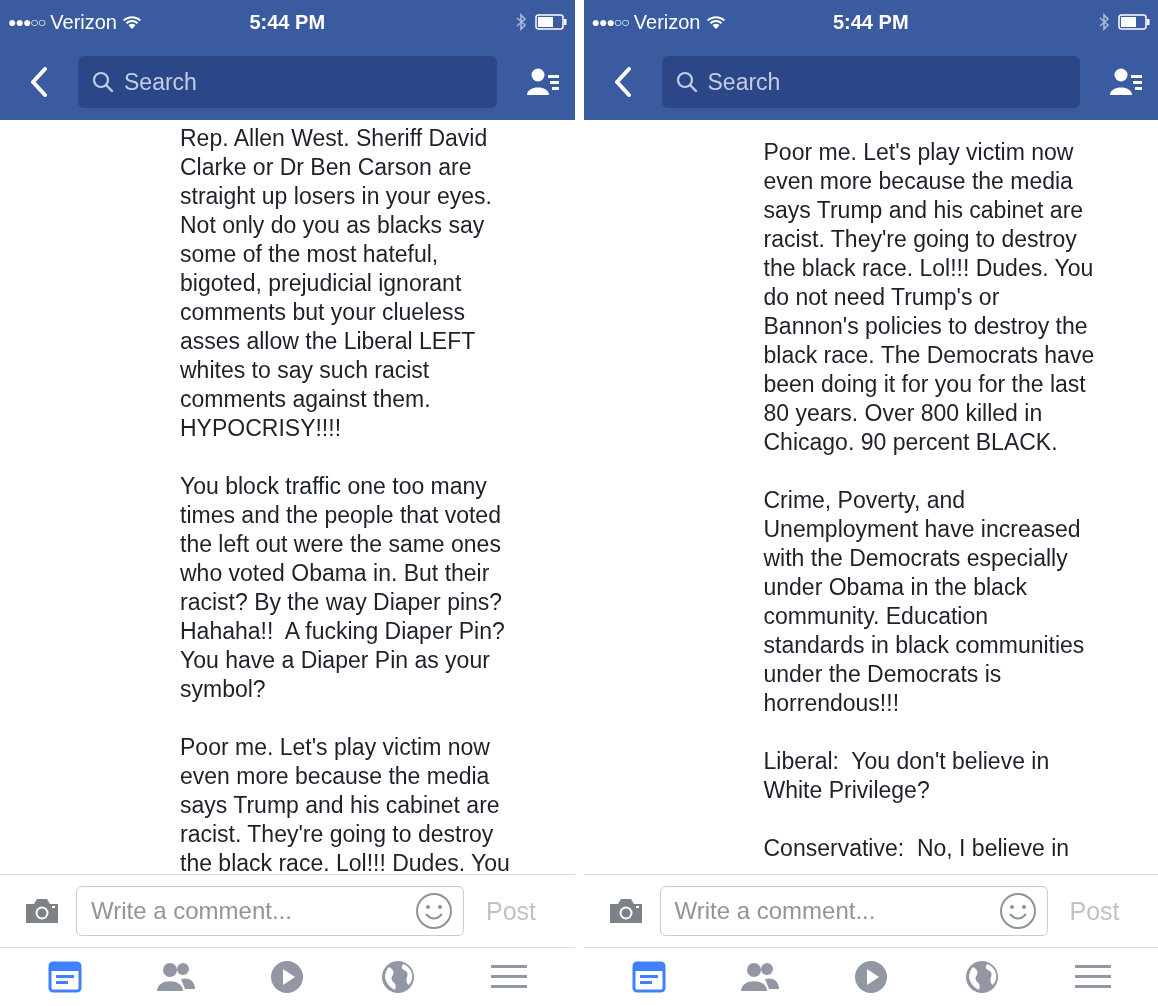 Image resolution: width=1158 pixels, height=1006 pixels. I want to click on comment-paragraph: Rep. Allen West. Sheriff David Clarke or Dr Ben Carson are straight up losers in your eyes. Not only do you as blacks say some of the most hateful, bigoted, prejudicial ignorant comments but your clueless asses allow the Liberal LEFT whites to say such racist comments against them. HYPOCRISY!!!!, so click(336, 283).